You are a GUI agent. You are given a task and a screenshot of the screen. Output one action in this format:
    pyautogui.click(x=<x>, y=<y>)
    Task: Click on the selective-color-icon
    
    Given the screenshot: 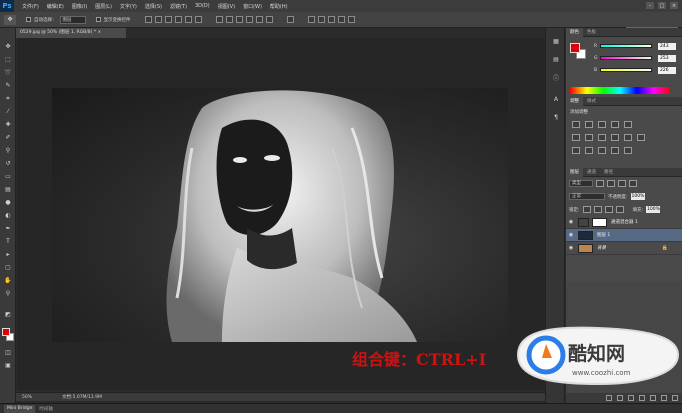 What is the action you would take?
    pyautogui.click(x=628, y=150)
    